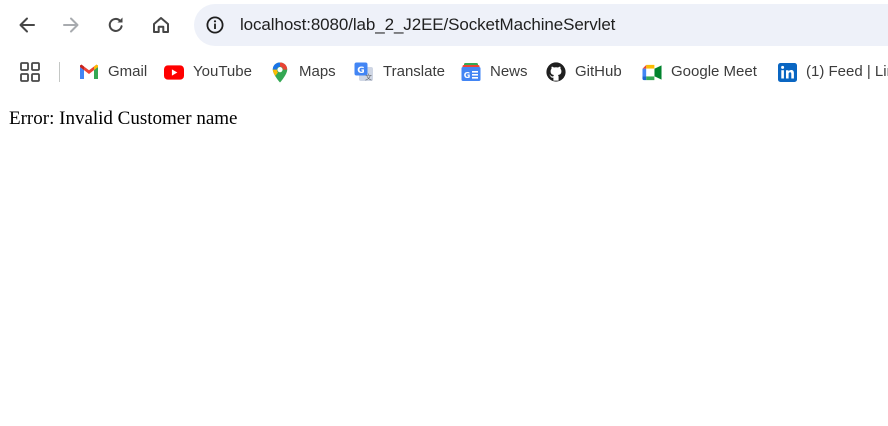 This screenshot has width=888, height=426. What do you see at coordinates (59, 72) in the screenshot?
I see `bookmarks-divider` at bounding box center [59, 72].